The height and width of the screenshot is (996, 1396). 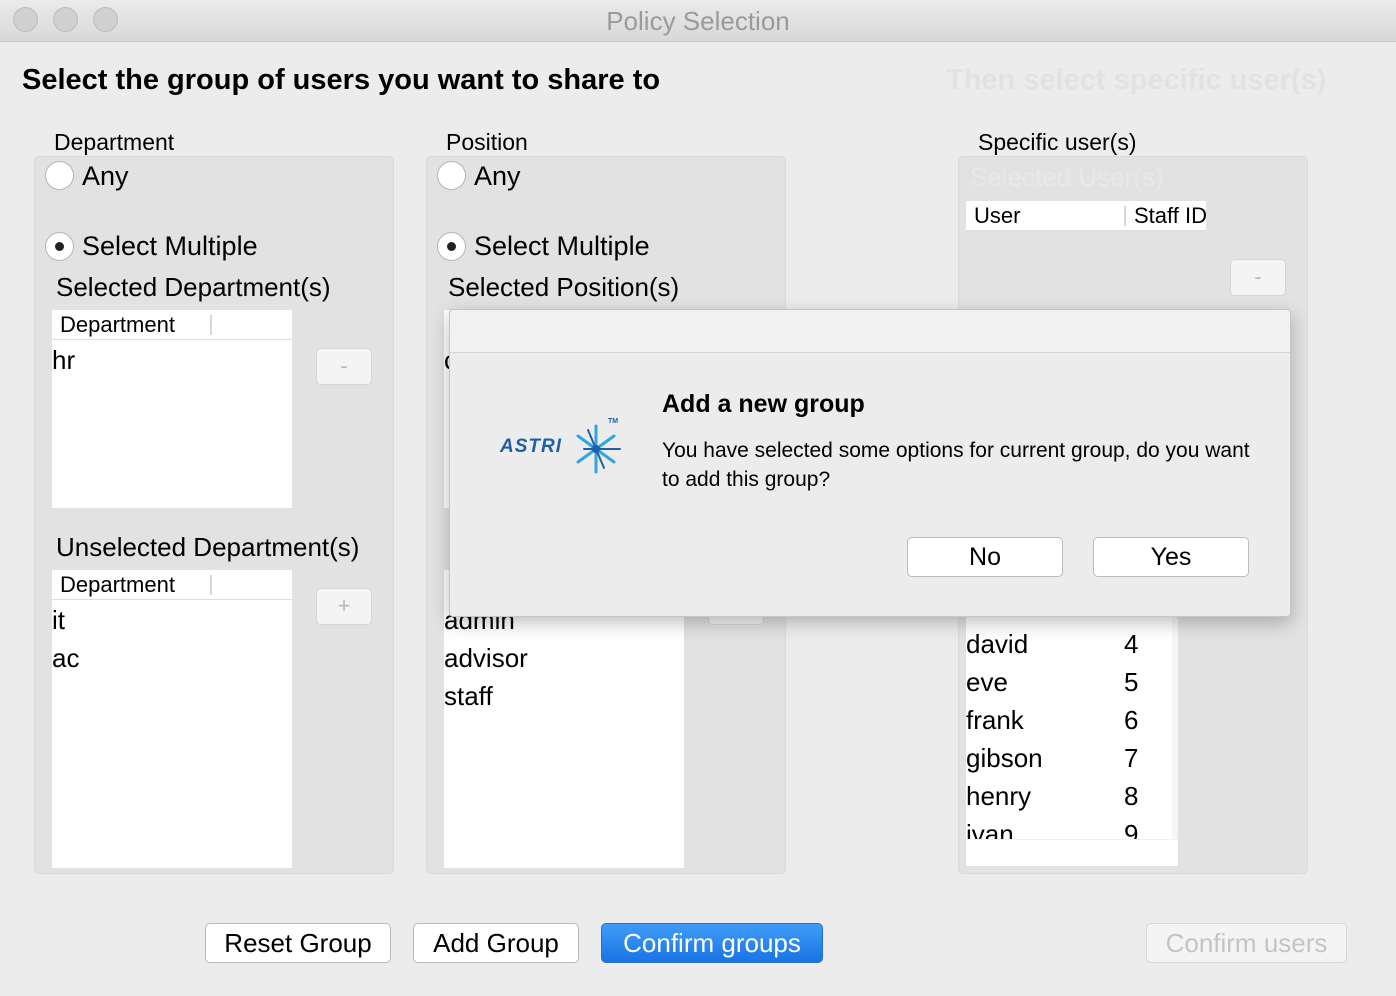 What do you see at coordinates (172, 409) in the screenshot?
I see `selected-departments-table: Department hr` at bounding box center [172, 409].